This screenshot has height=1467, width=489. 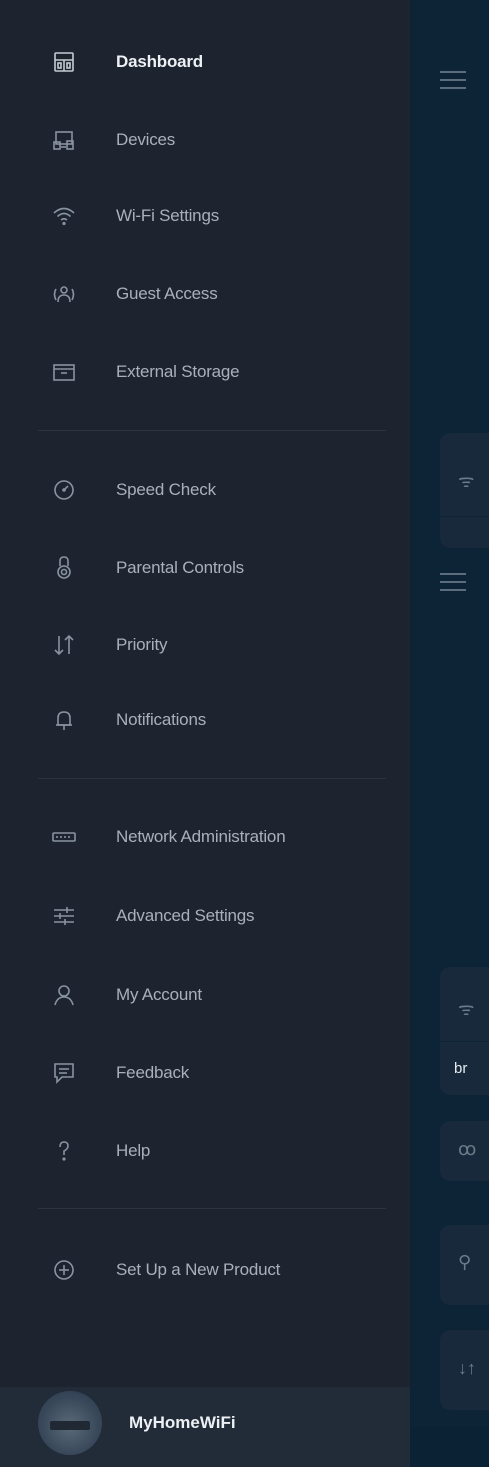 I want to click on add-circle-icon, so click(x=64, y=1270).